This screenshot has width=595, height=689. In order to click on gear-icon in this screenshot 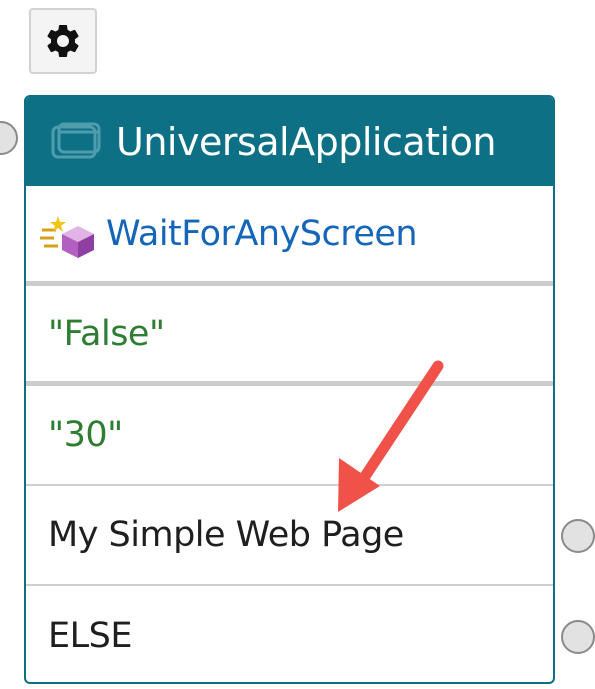, I will do `click(63, 40)`.